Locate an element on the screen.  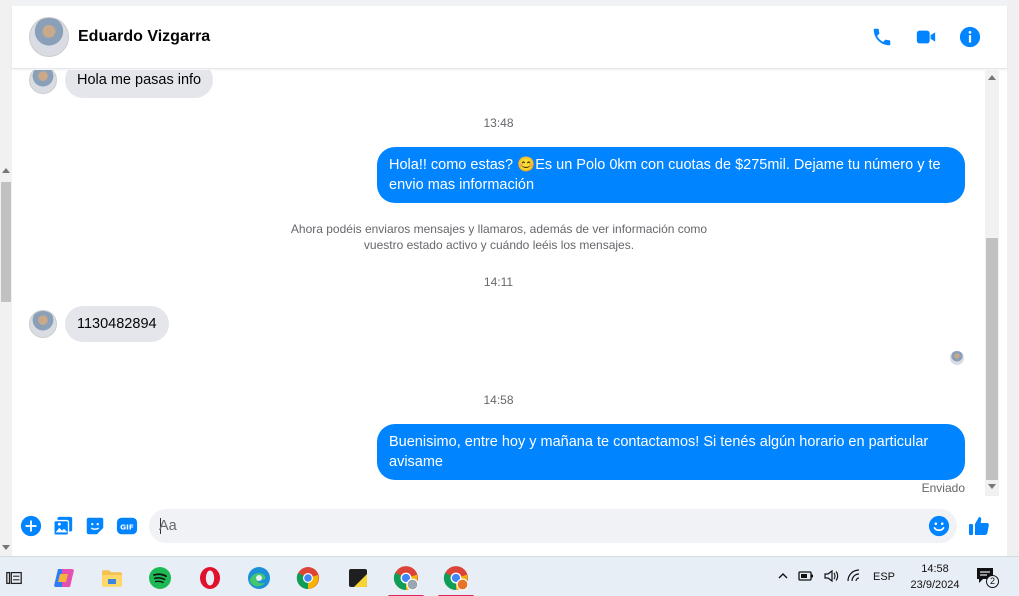
contact-name: Eduardo Vizgarra is located at coordinates (144, 37).